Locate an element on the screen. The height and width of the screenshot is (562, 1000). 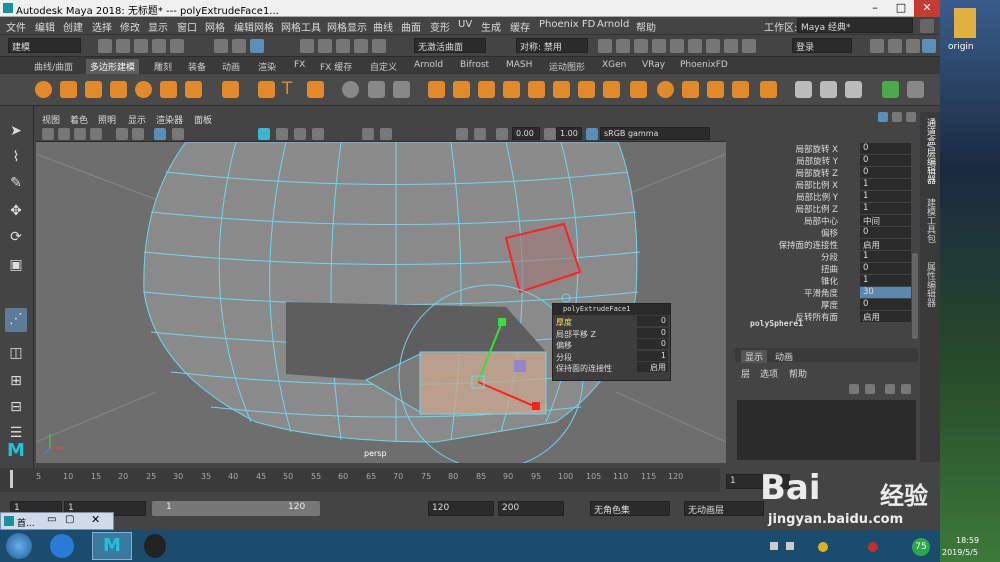
bevel-icon is located at coordinates (561, 89).